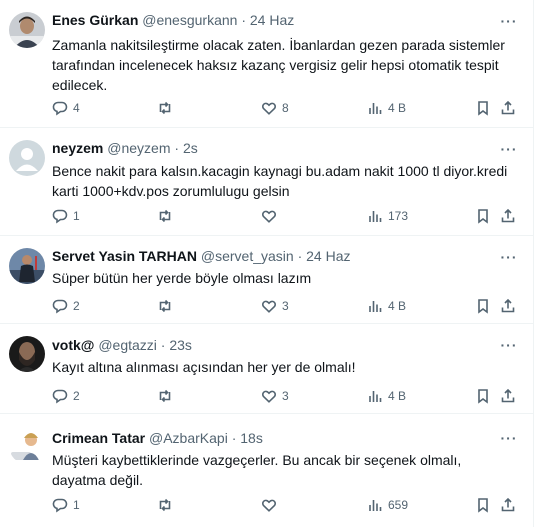 This screenshot has width=543, height=527. I want to click on action-bar: 1 173, so click(282, 216).